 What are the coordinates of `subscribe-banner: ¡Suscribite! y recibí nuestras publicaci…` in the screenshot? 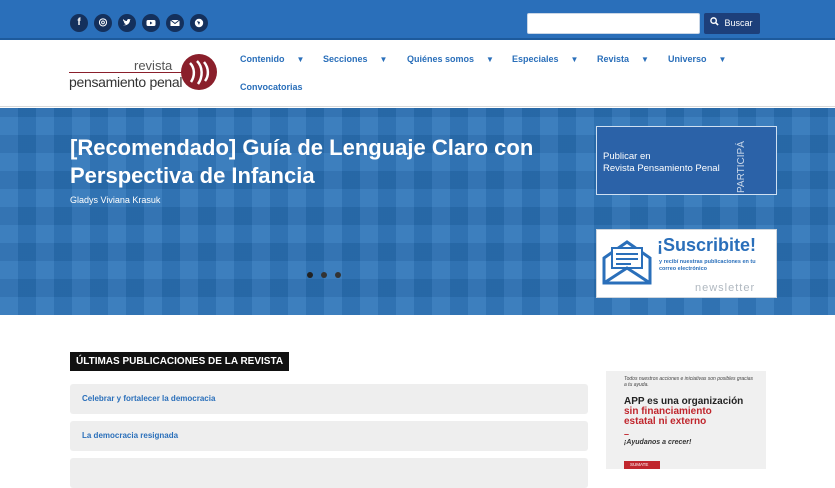 It's located at (686, 263).